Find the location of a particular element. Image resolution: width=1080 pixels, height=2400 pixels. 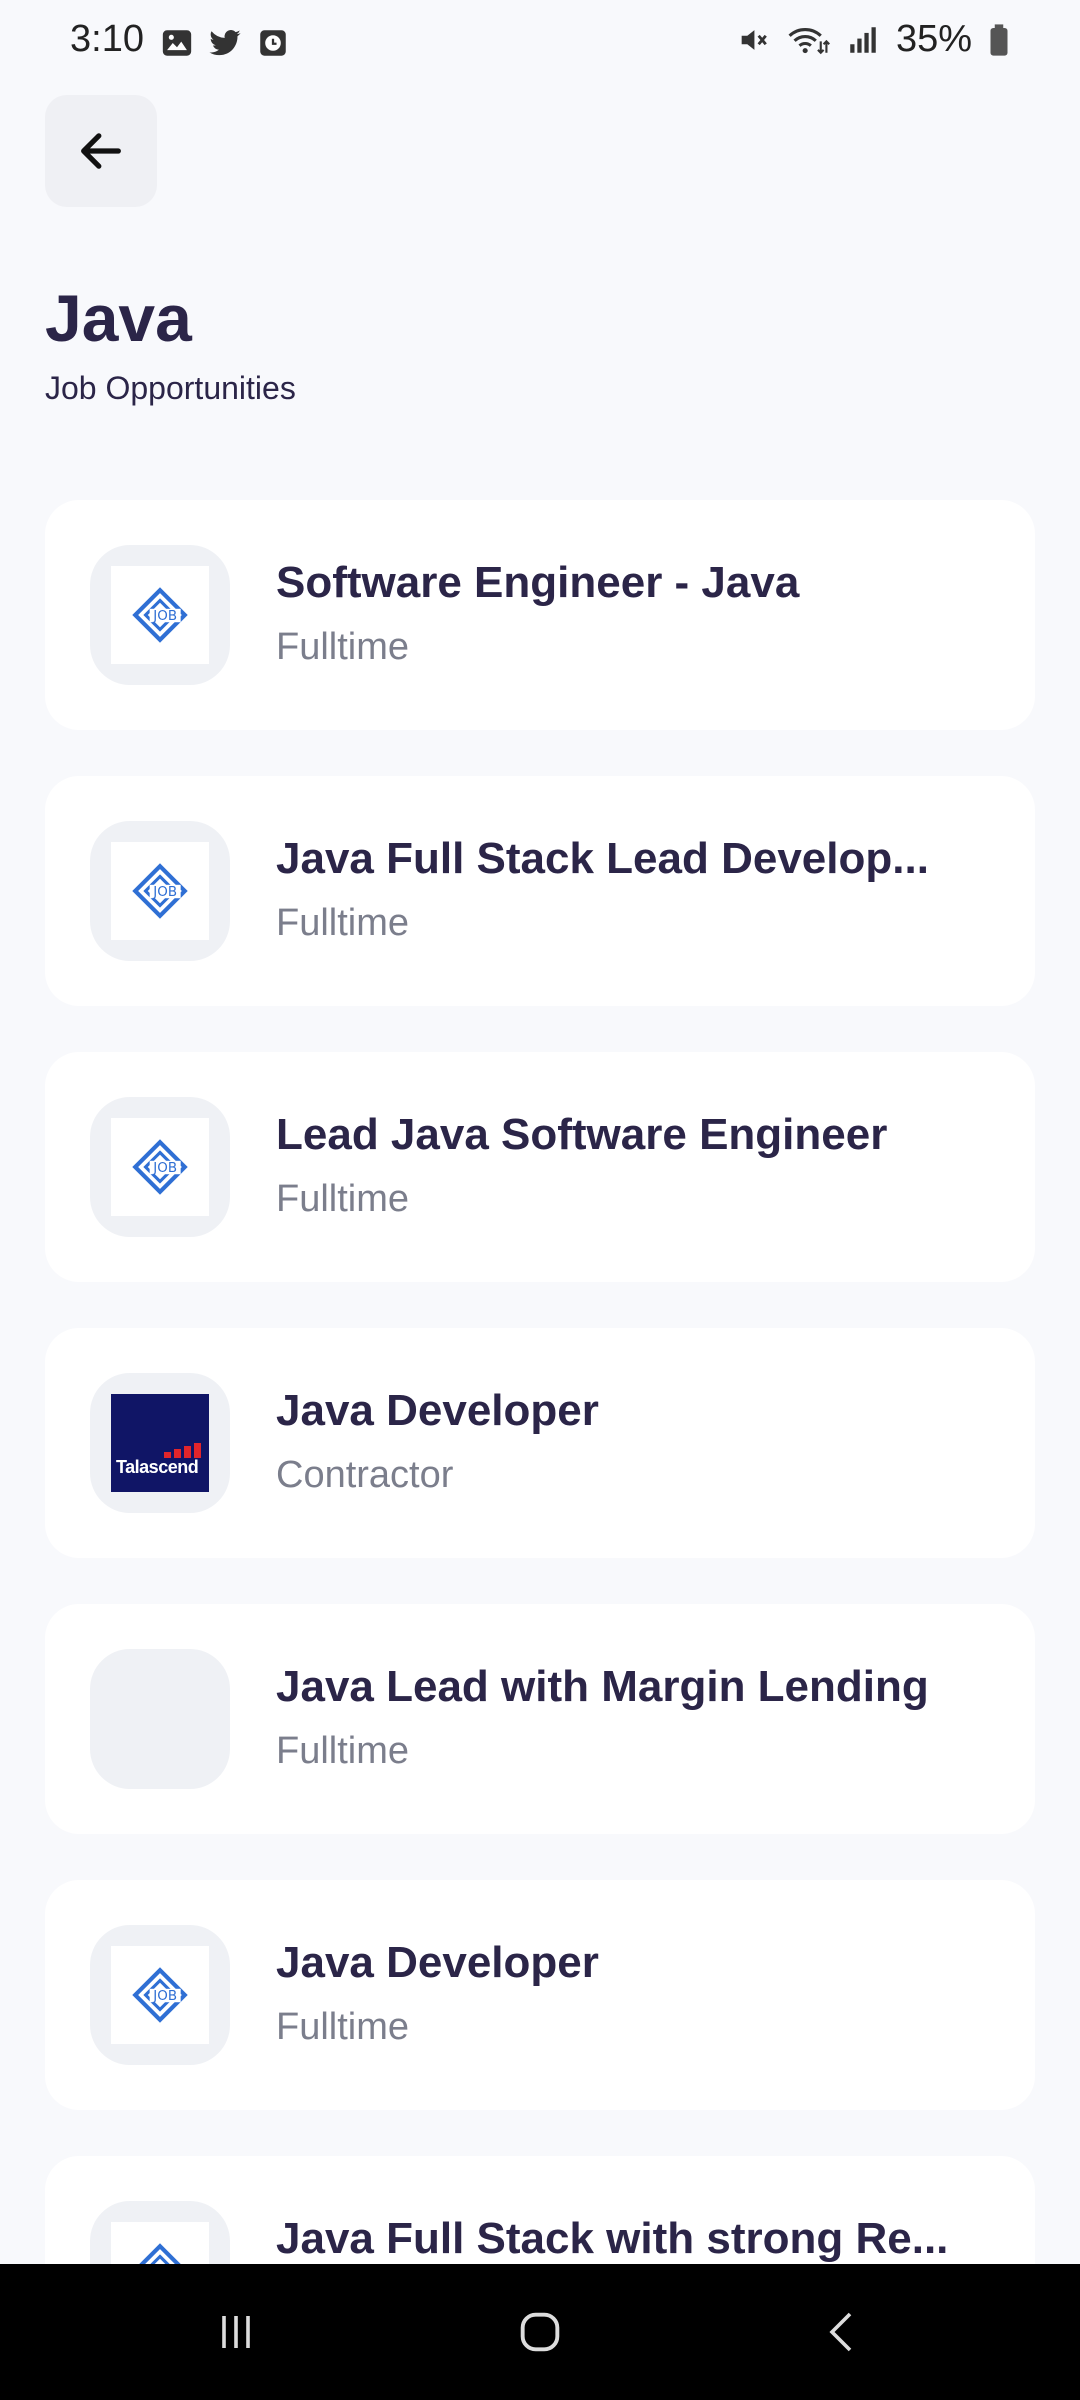

back-button is located at coordinates (101, 151).